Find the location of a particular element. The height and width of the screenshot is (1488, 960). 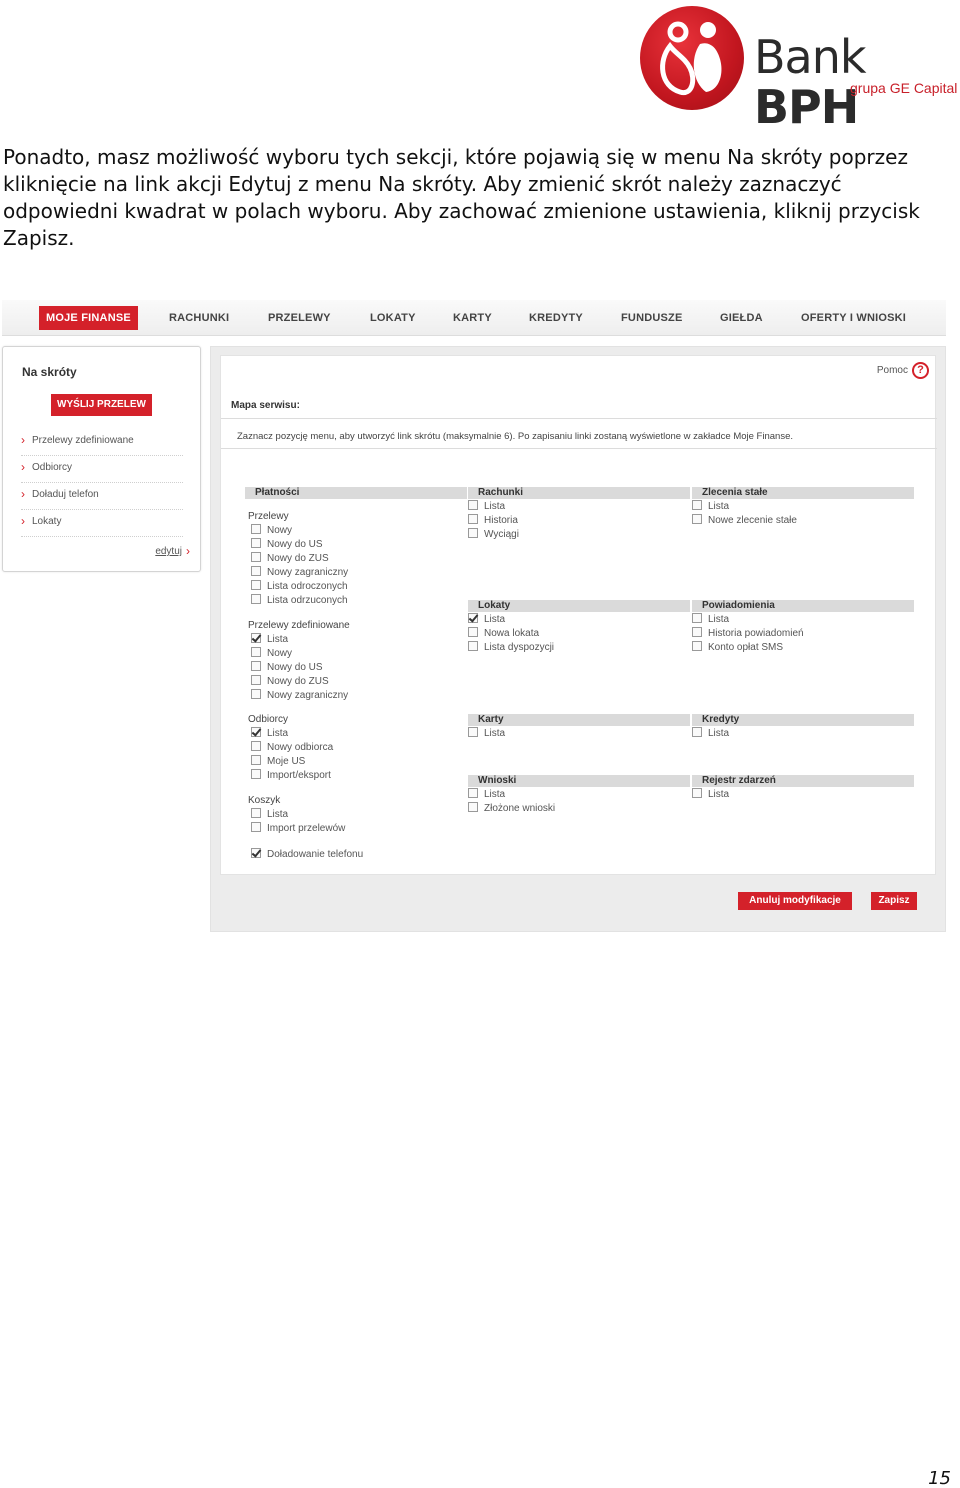

nav-kredyty: KREDYTY is located at coordinates (556, 318).